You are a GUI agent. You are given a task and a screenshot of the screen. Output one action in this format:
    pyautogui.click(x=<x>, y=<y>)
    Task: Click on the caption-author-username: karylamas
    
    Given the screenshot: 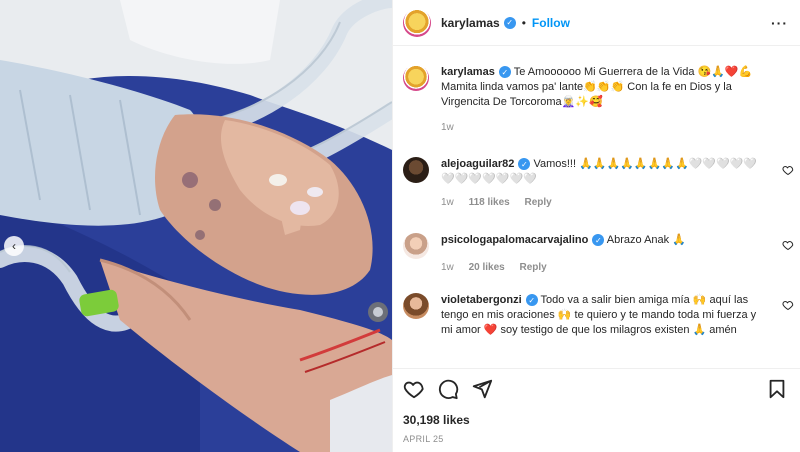 What is the action you would take?
    pyautogui.click(x=468, y=72)
    